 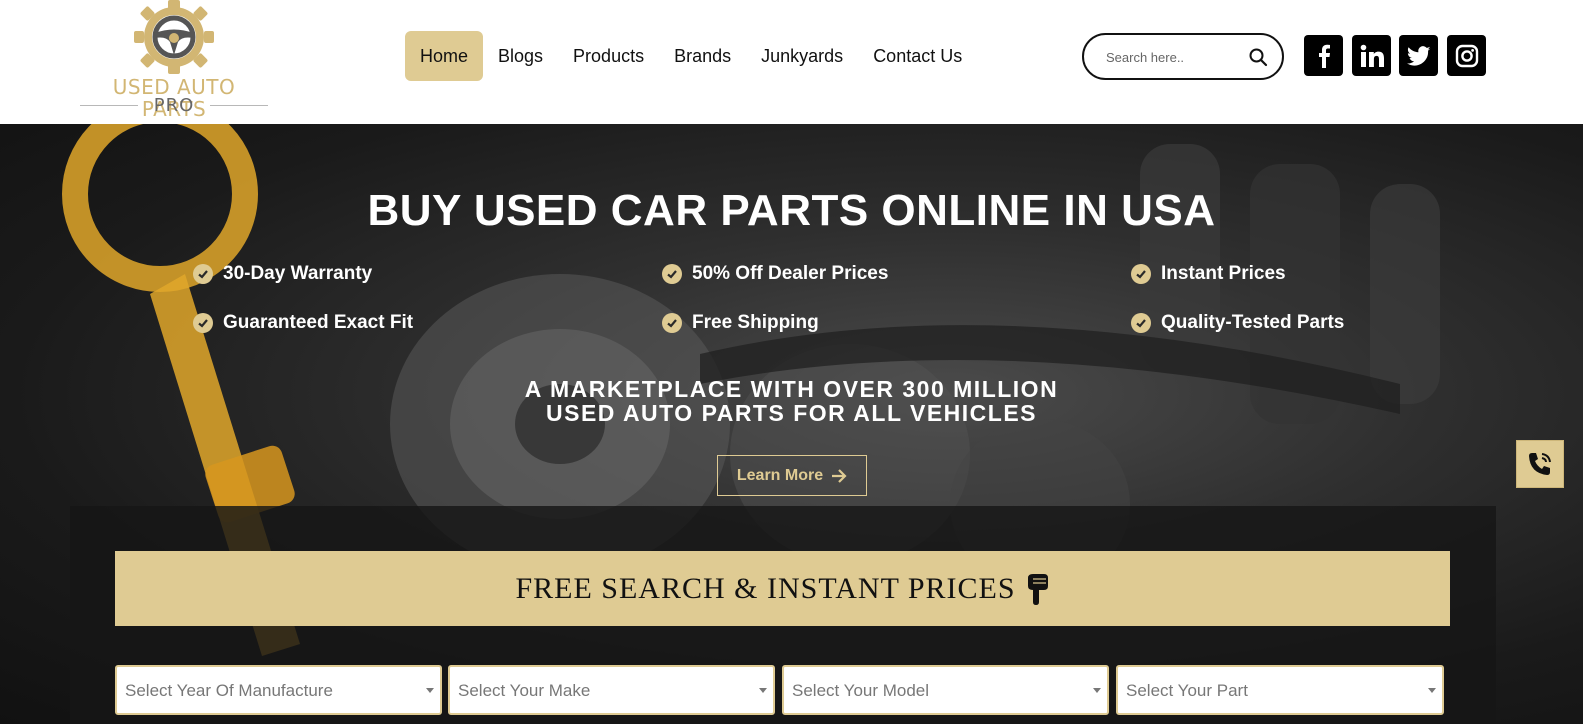 What do you see at coordinates (1258, 57) in the screenshot?
I see `search-icon` at bounding box center [1258, 57].